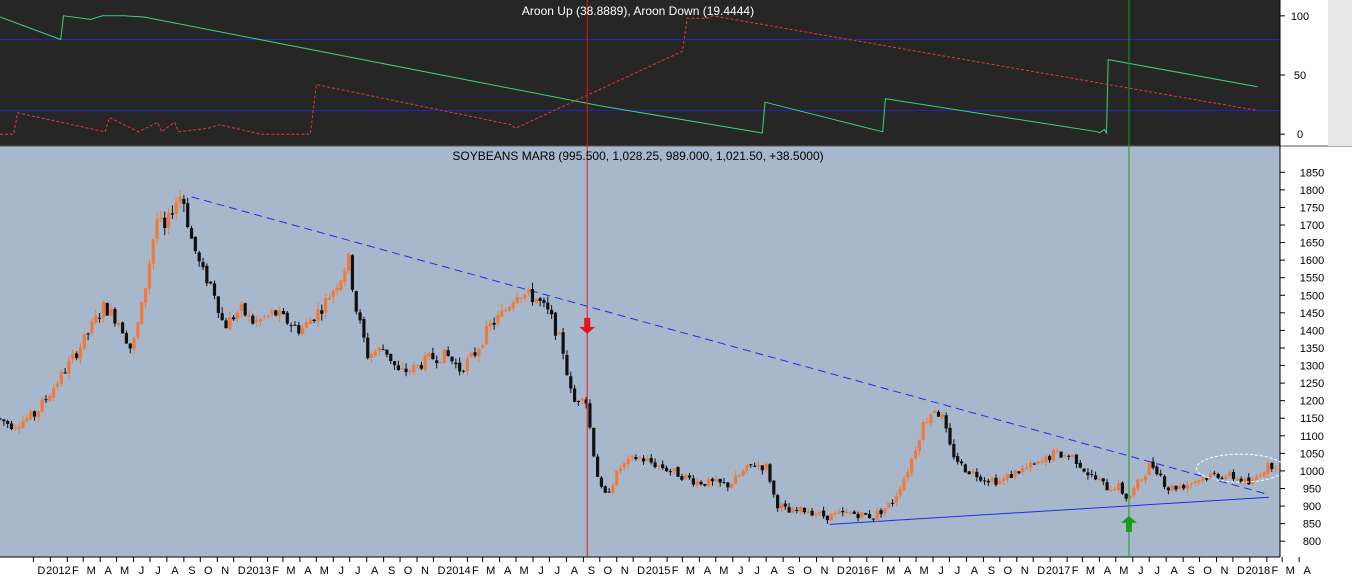 Image resolution: width=1352 pixels, height=577 pixels. Describe the element at coordinates (1340, 73) in the screenshot. I see `scrollbar-track` at that location.